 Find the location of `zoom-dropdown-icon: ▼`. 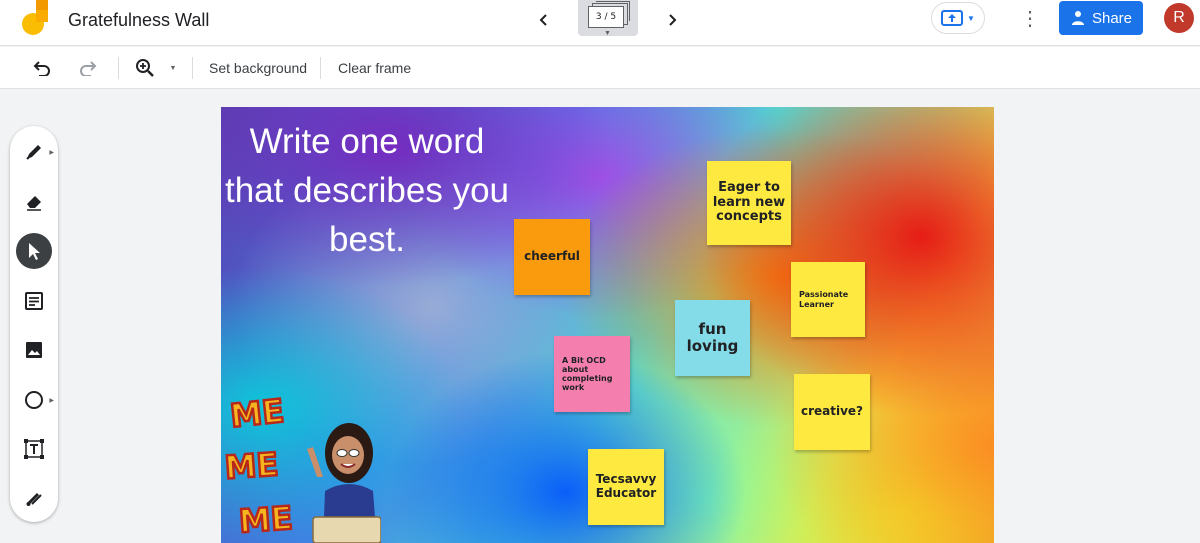

zoom-dropdown-icon: ▼ is located at coordinates (173, 68).